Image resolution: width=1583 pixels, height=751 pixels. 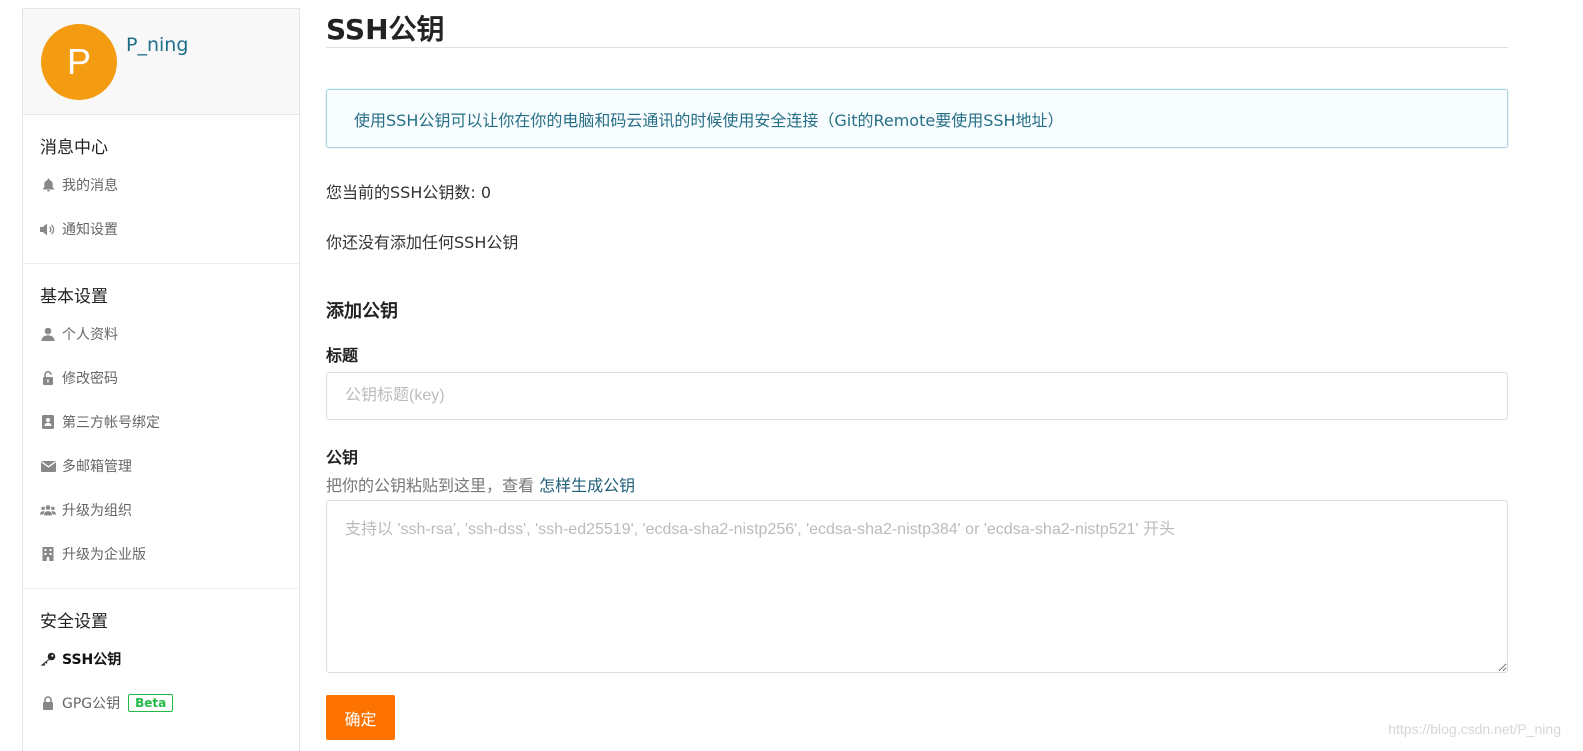 I want to click on nav-group-title: 基本设置, so click(x=74, y=297).